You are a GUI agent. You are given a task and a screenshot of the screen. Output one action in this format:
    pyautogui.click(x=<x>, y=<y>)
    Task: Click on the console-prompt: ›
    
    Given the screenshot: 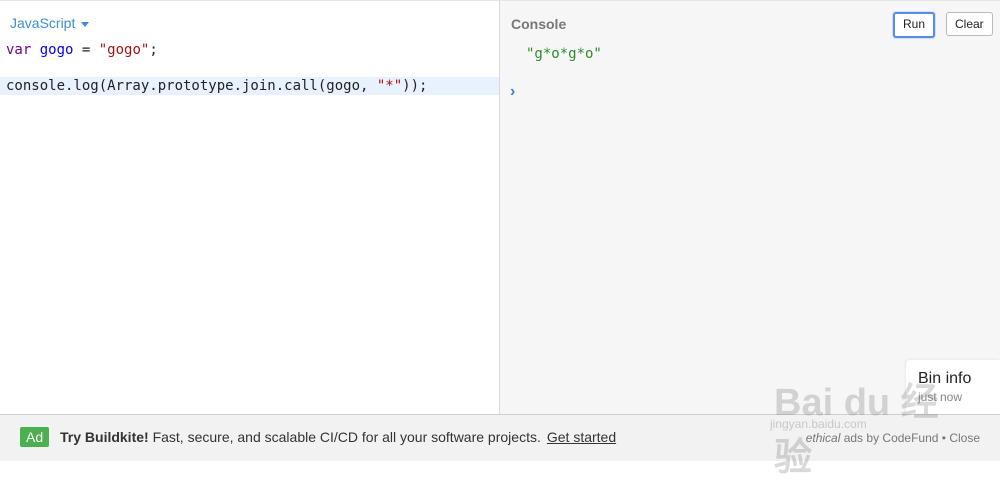 What is the action you would take?
    pyautogui.click(x=512, y=92)
    